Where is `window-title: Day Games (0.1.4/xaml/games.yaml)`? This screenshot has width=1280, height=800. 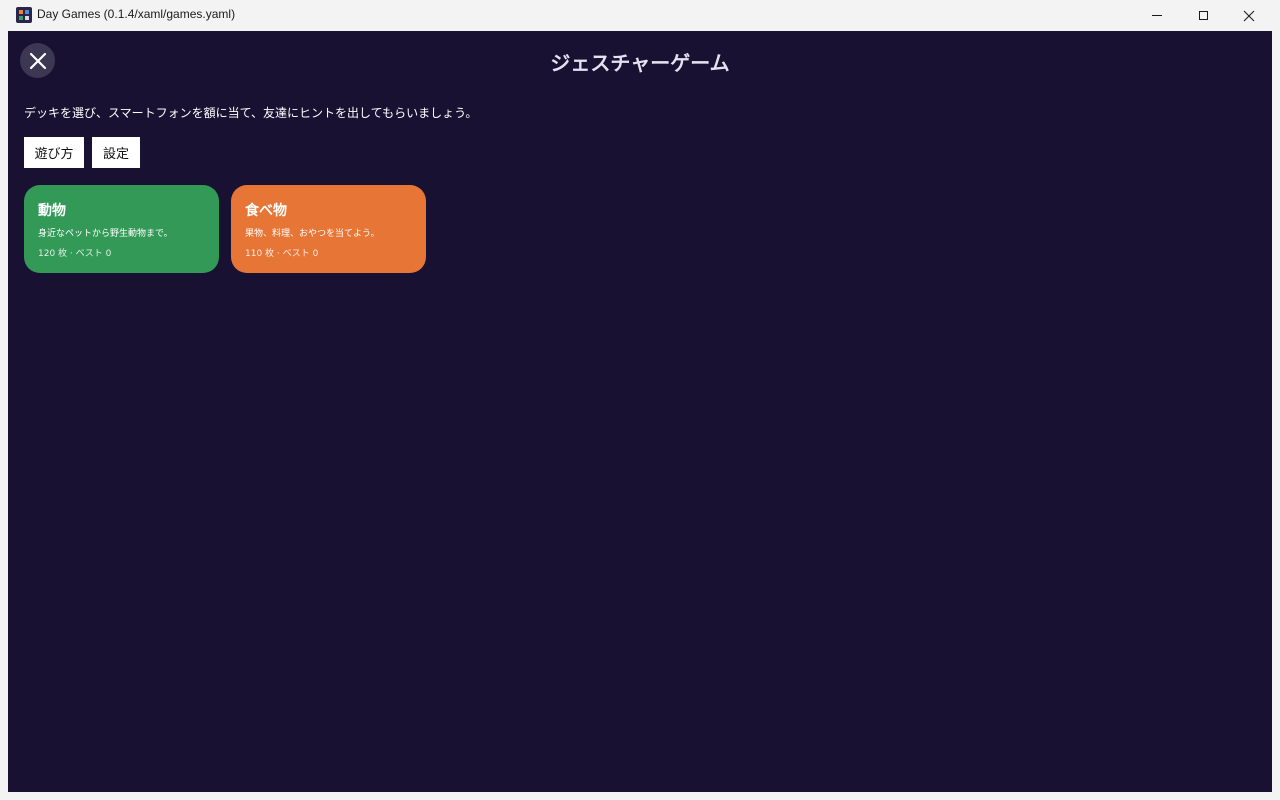
window-title: Day Games (0.1.4/xaml/games.yaml) is located at coordinates (136, 14).